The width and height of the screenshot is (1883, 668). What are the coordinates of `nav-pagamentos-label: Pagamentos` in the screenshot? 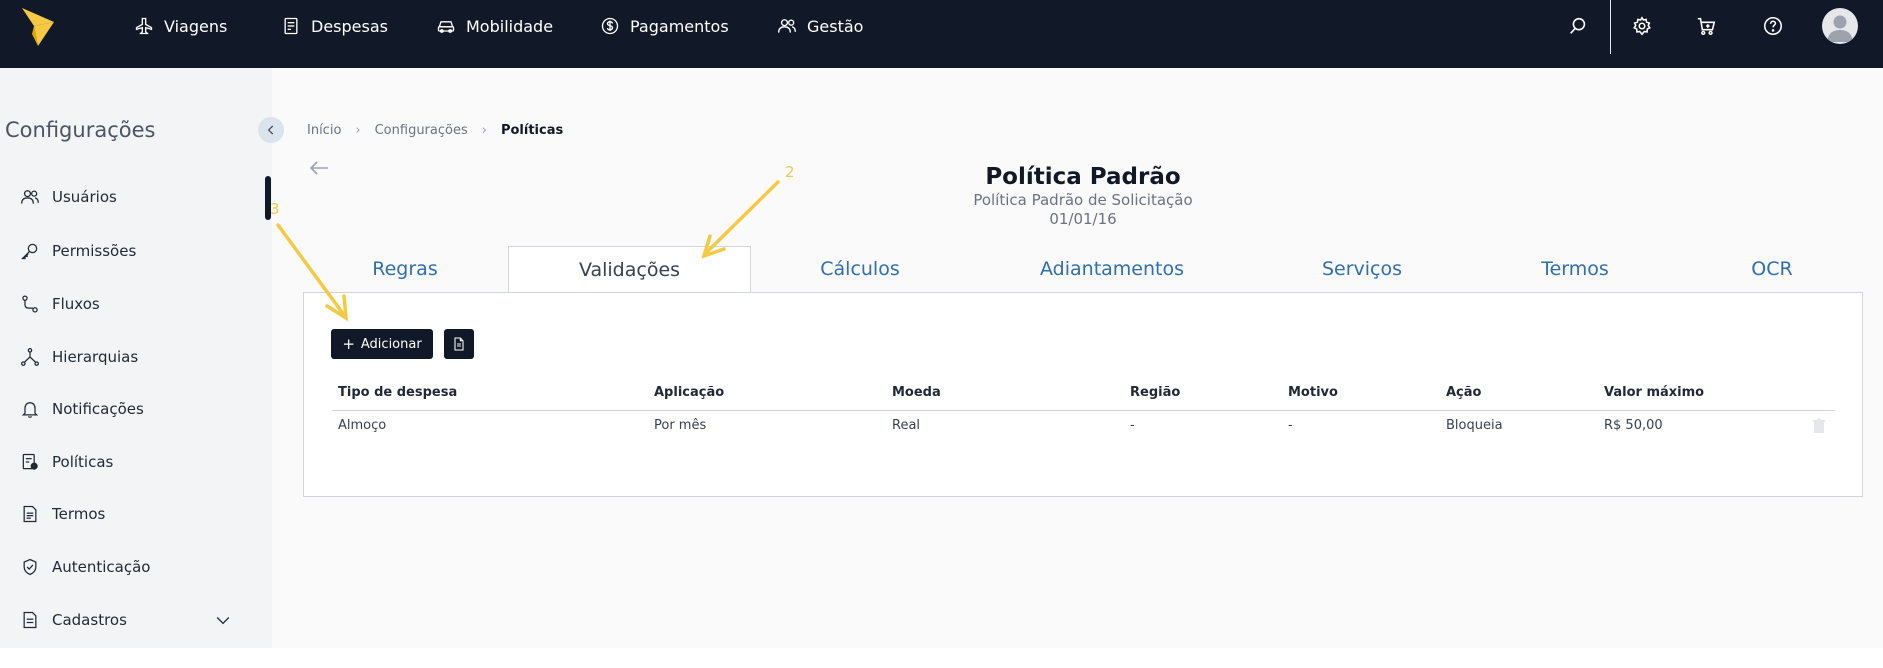 It's located at (679, 26).